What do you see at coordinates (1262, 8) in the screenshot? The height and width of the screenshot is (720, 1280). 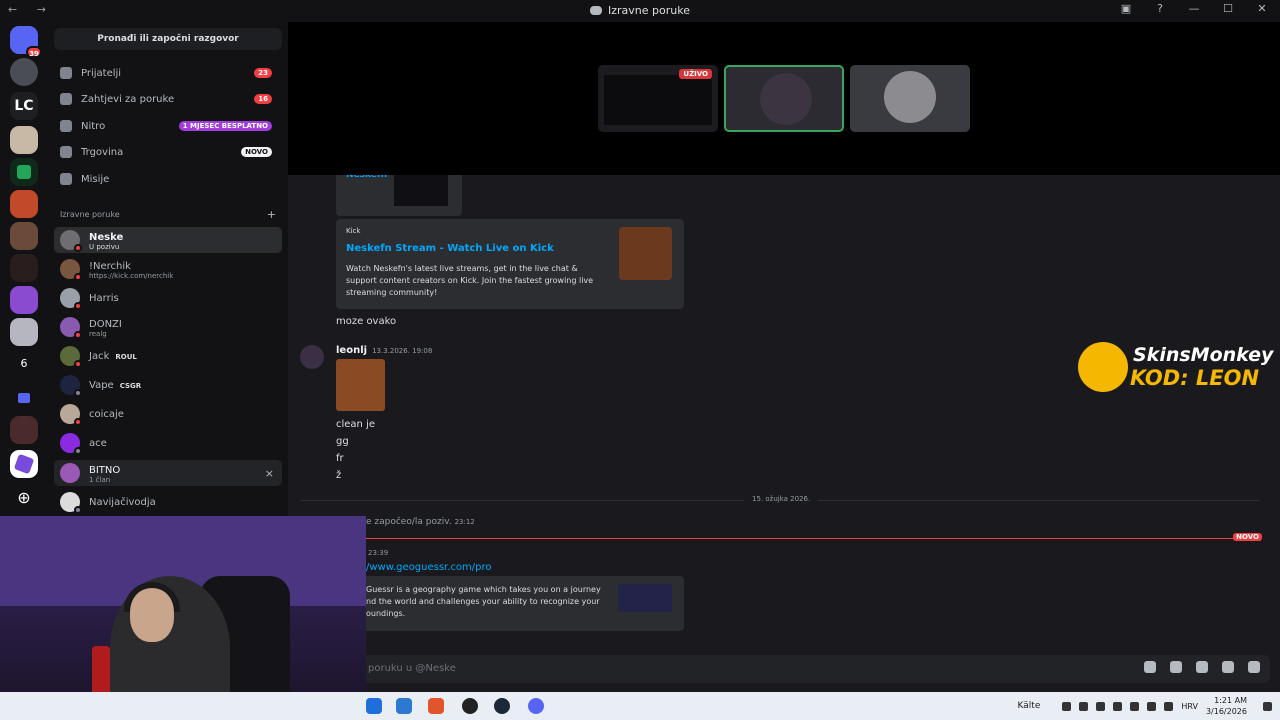 I see `close-icon: ✕` at bounding box center [1262, 8].